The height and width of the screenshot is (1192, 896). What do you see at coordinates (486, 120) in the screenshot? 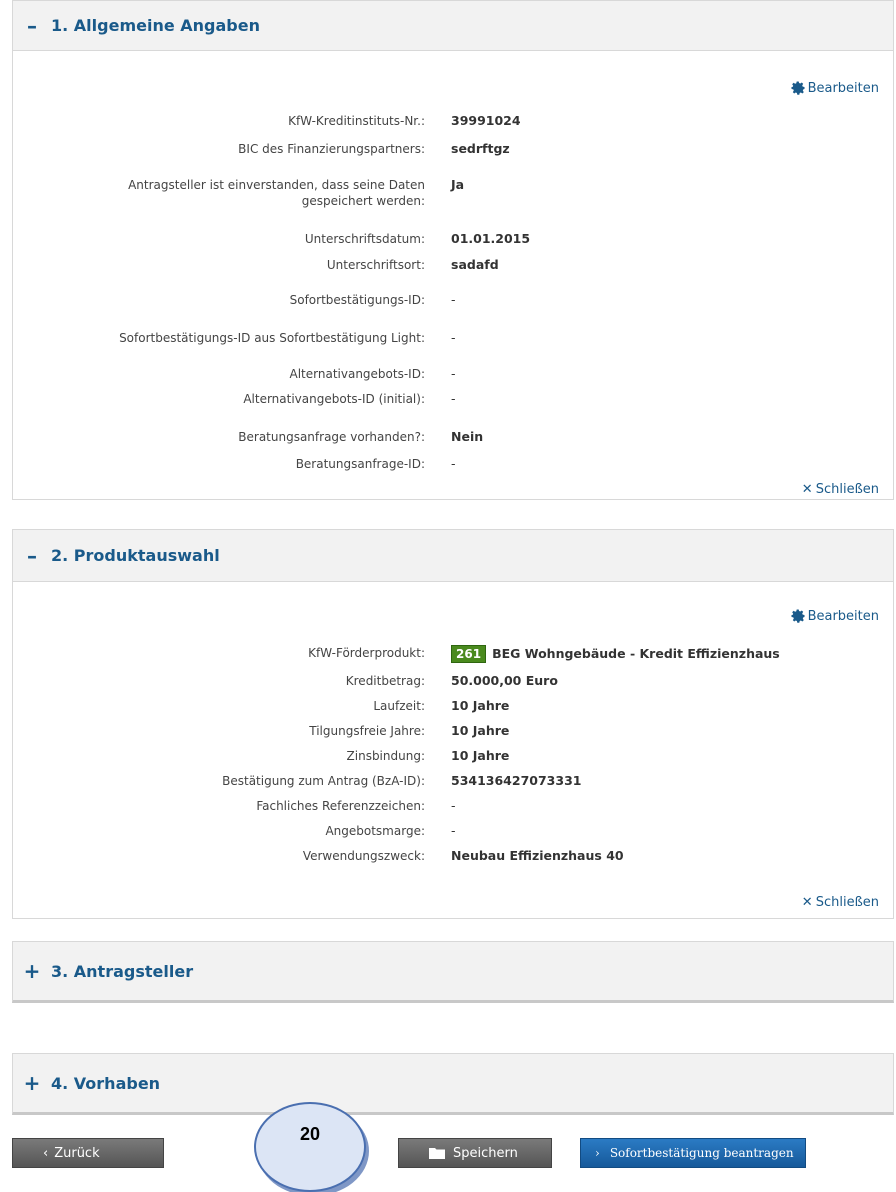
I see `field-value: 39991024` at bounding box center [486, 120].